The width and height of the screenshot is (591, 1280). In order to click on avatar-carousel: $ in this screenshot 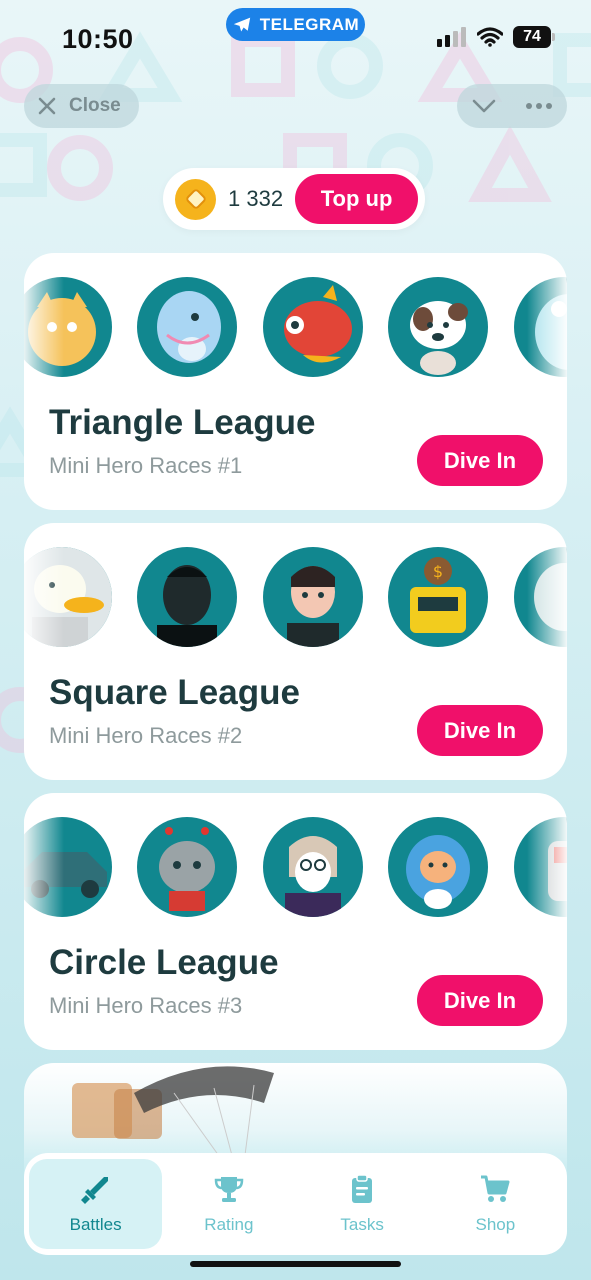, I will do `click(295, 597)`.